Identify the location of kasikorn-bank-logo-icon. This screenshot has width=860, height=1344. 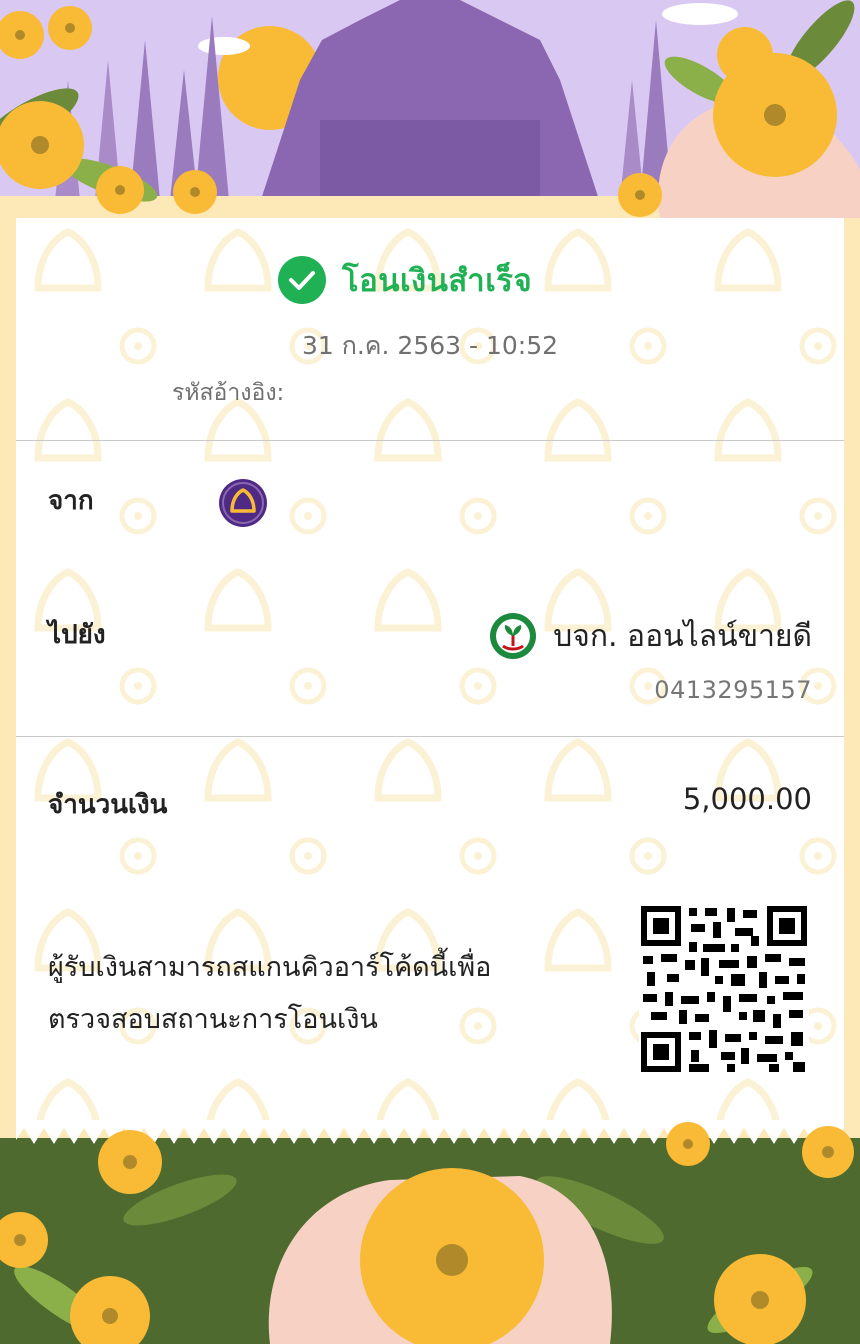
(513, 636).